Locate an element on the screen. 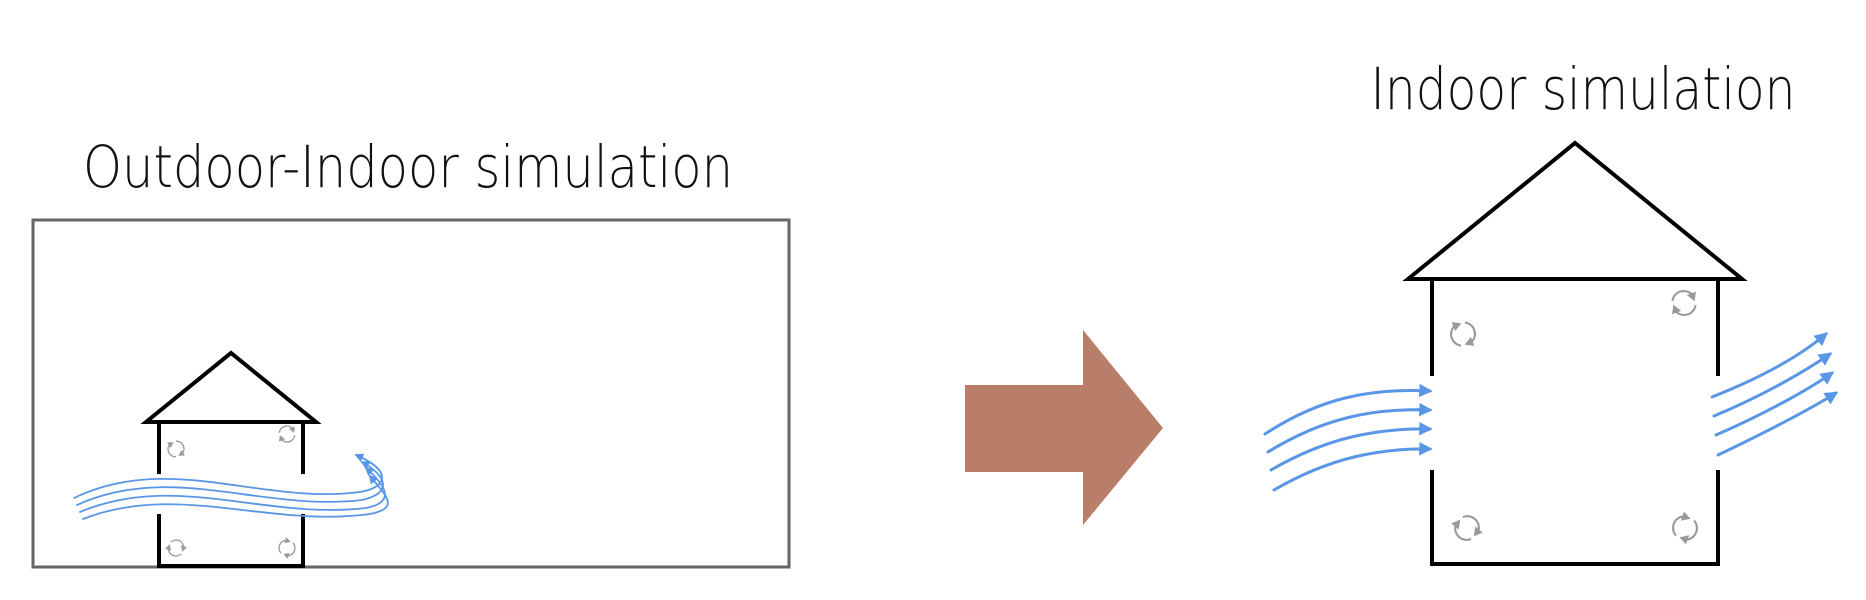 Image resolution: width=1866 pixels, height=600 pixels. outflow-airflow is located at coordinates (1774, 394).